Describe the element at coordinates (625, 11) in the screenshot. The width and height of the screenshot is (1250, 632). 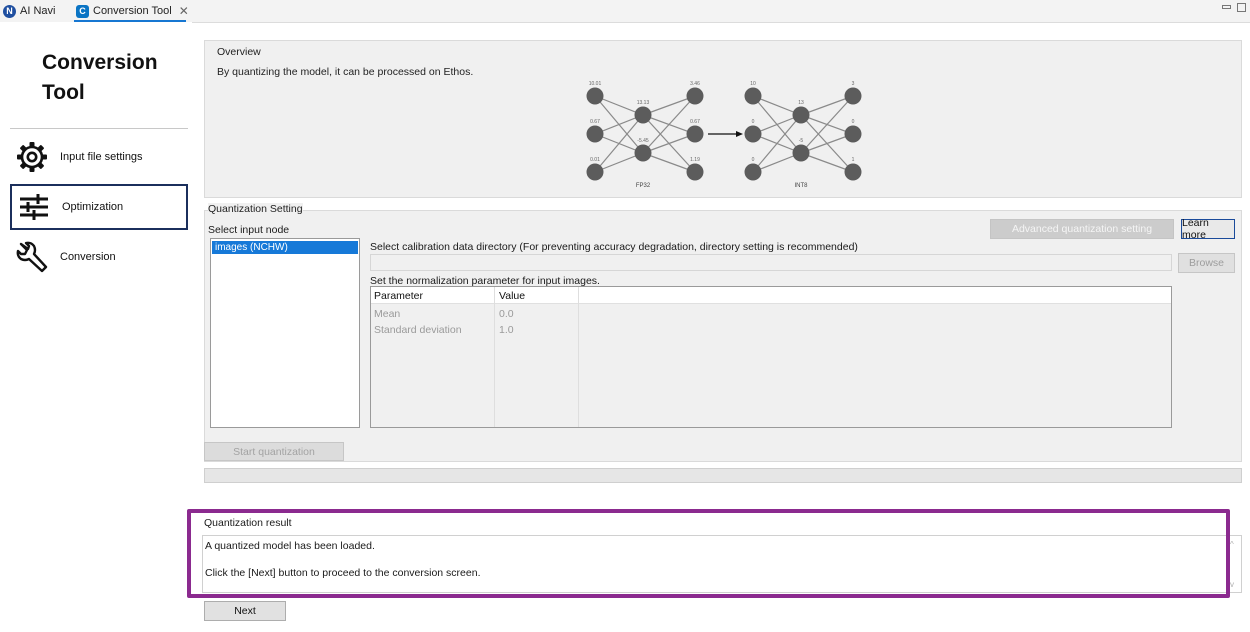
I see `tab-bar: N AI Navi C Conversion Tool ✕` at that location.